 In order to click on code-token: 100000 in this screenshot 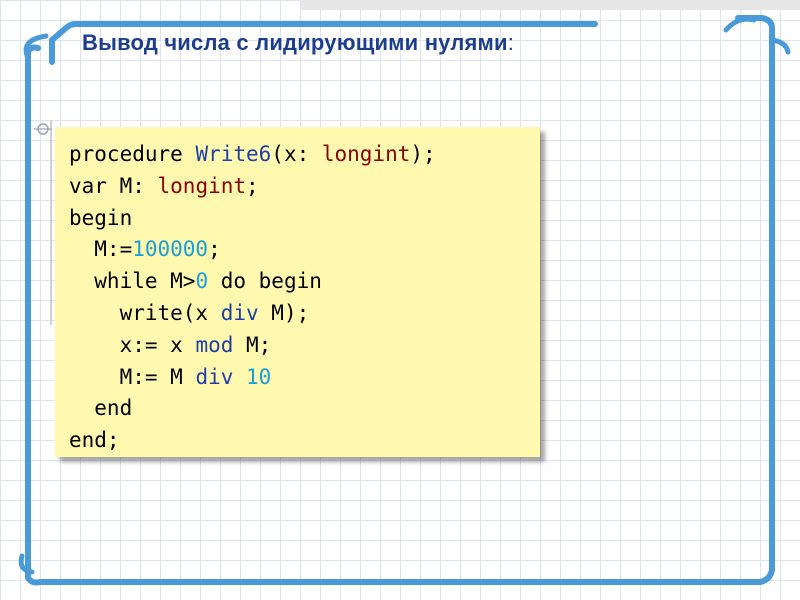, I will do `click(170, 249)`.